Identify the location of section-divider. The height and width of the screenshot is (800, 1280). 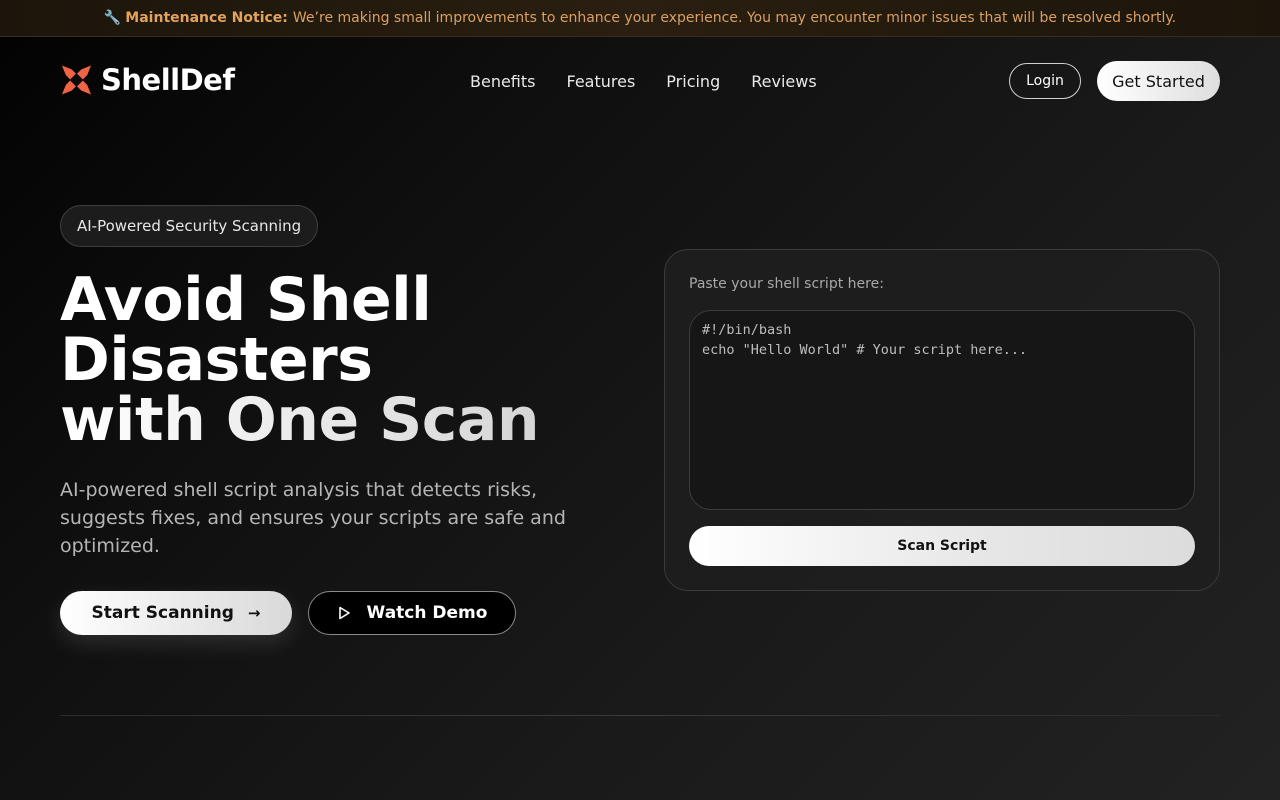
(640, 715).